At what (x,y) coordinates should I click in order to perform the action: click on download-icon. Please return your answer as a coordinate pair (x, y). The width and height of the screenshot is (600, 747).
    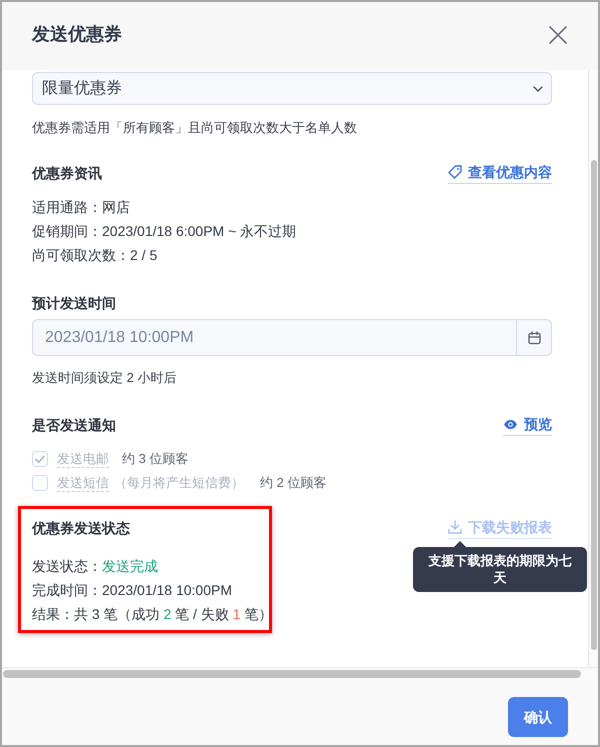
    Looking at the image, I should click on (455, 527).